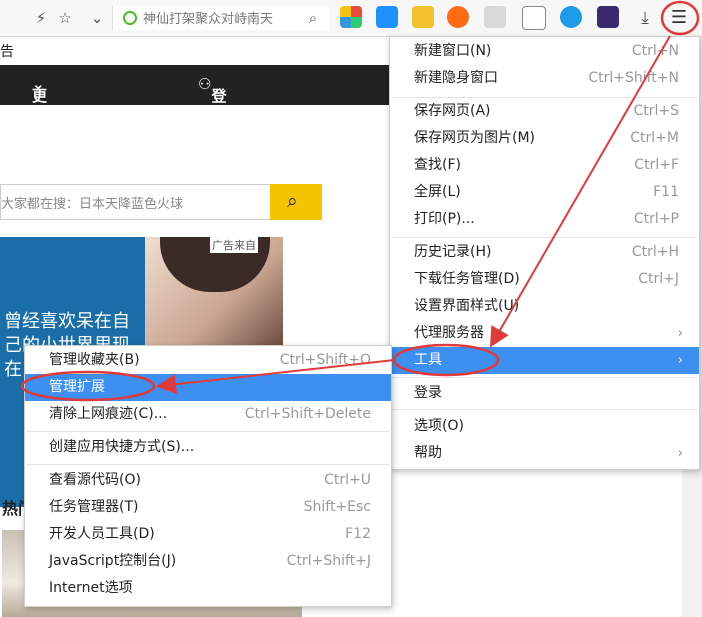  Describe the element at coordinates (88, 386) in the screenshot. I see `annotation-circle-extensions` at that location.